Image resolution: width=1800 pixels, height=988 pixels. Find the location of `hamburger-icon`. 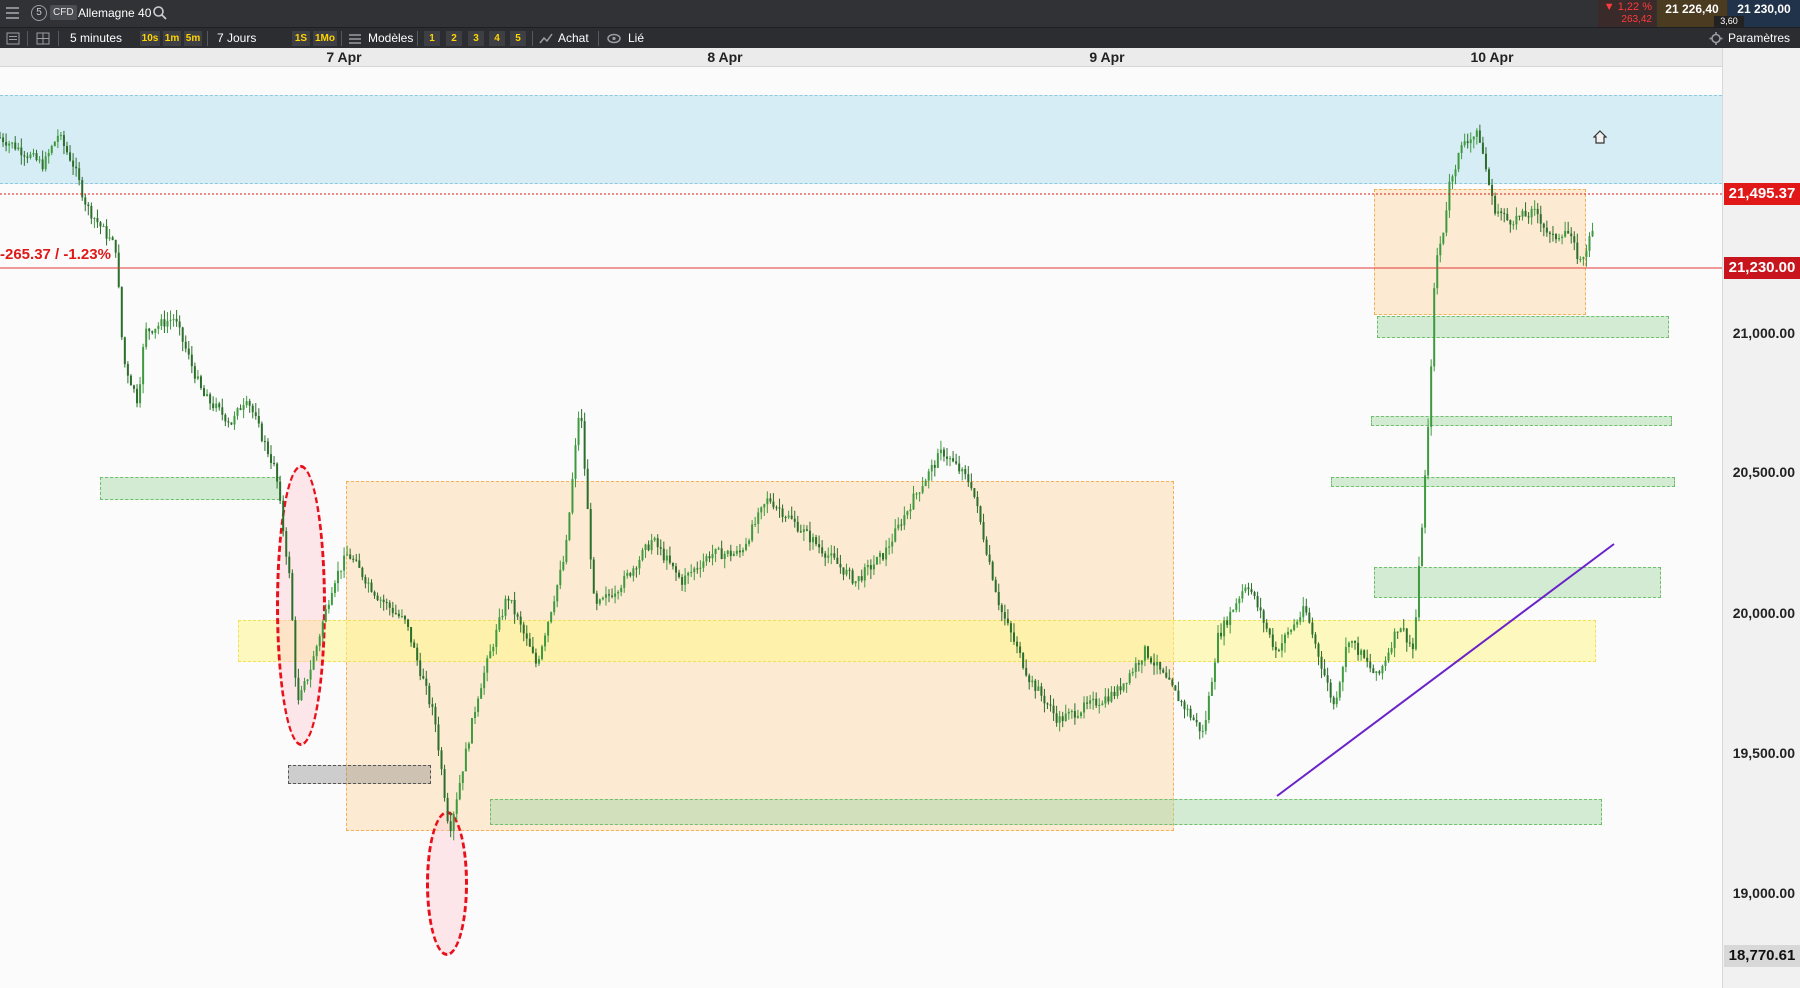

hamburger-icon is located at coordinates (12, 13).